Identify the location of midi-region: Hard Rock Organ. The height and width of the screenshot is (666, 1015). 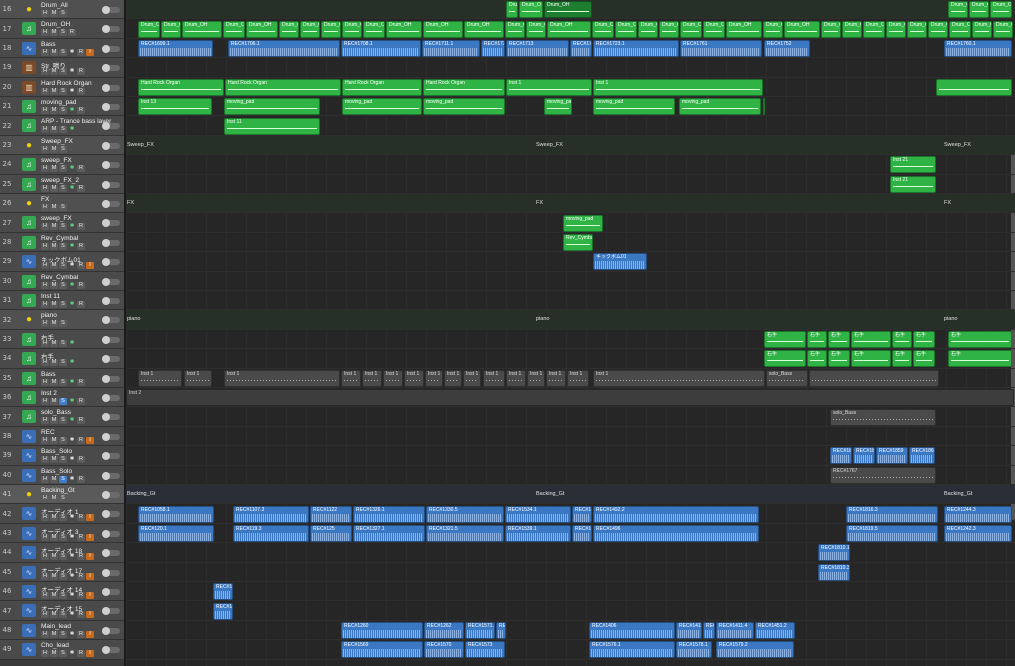
(382, 87).